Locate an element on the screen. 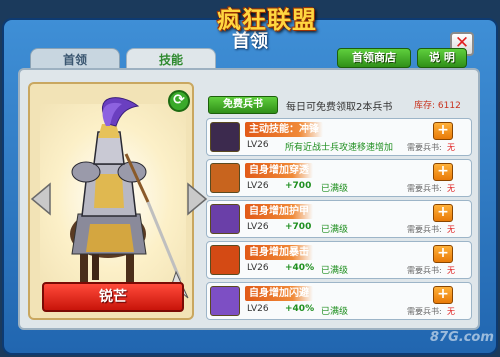 This screenshot has width=500, height=357. skill-name: 自身增加护甲 is located at coordinates (279, 211).